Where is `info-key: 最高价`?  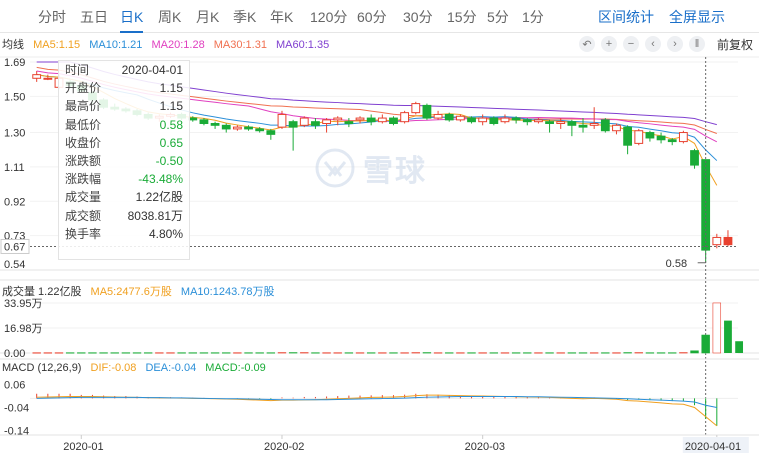 info-key: 最高价 is located at coordinates (83, 106).